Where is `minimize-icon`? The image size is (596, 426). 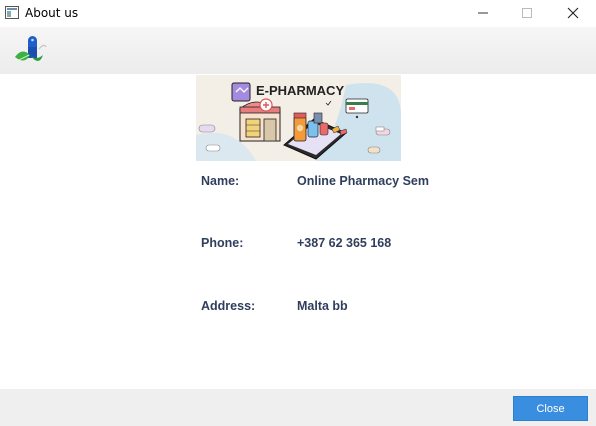
minimize-icon is located at coordinates (483, 13).